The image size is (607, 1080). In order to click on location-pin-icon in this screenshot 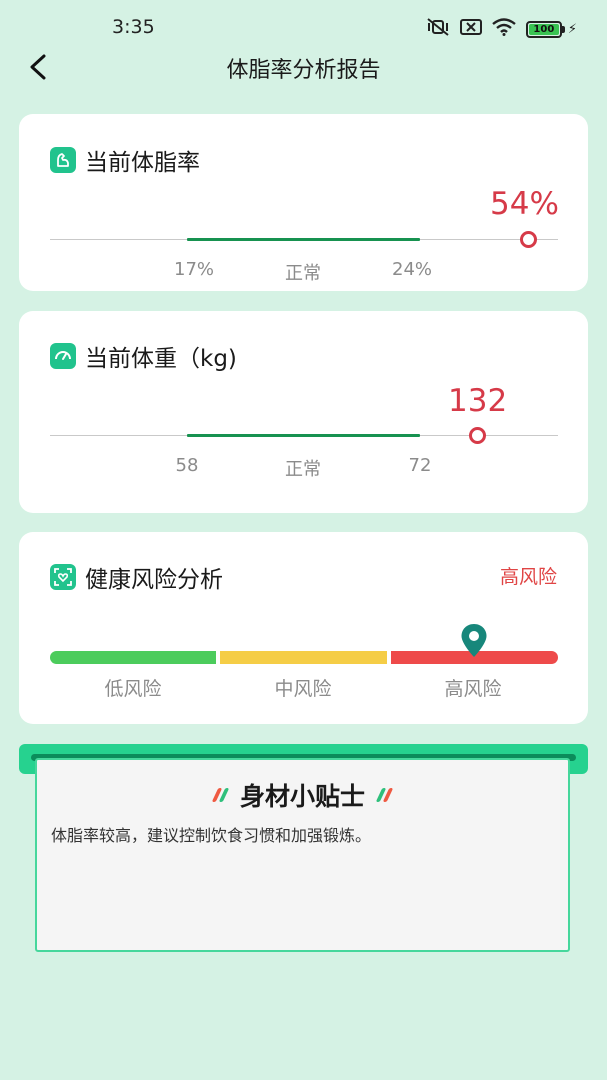, I will do `click(474, 640)`.